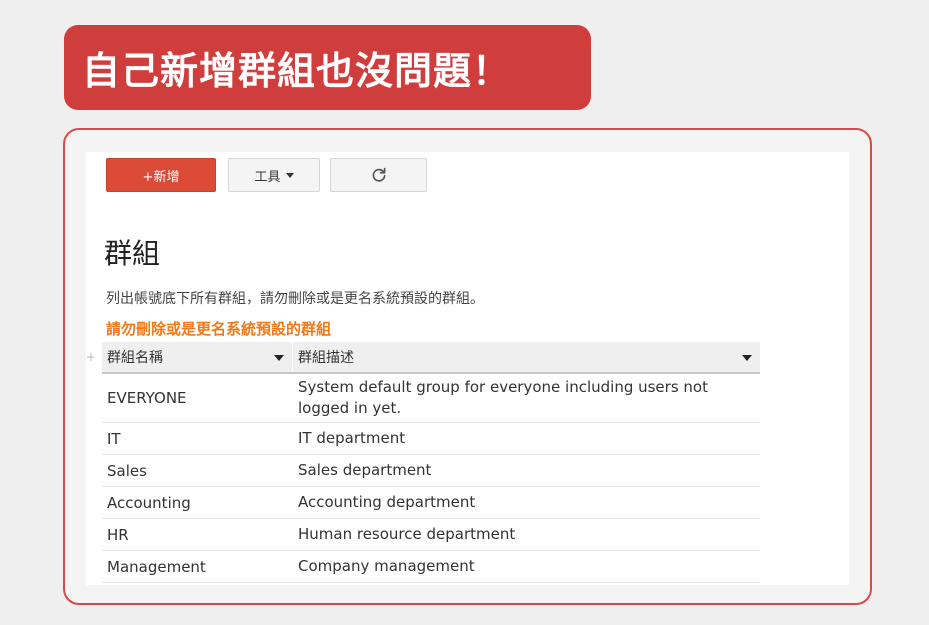 The image size is (929, 625). Describe the element at coordinates (352, 438) in the screenshot. I see `group-description-cell: IT department` at that location.